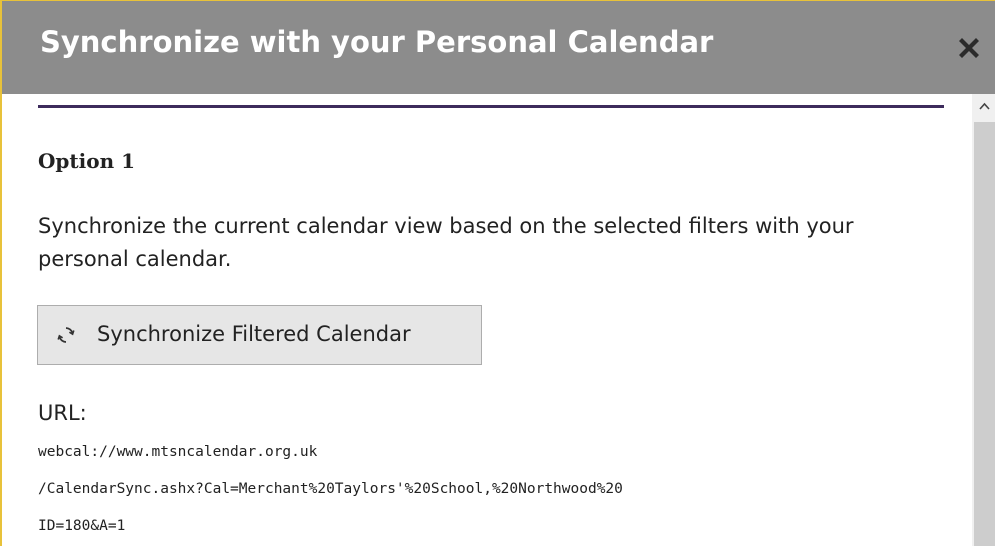  Describe the element at coordinates (491, 106) in the screenshot. I see `divider` at that location.